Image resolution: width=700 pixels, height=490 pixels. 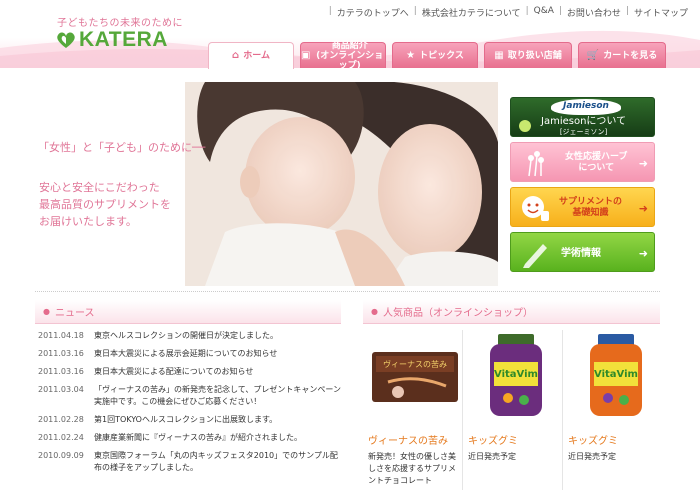 What do you see at coordinates (593, 55) in the screenshot?
I see `cart-icon: 🛒` at bounding box center [593, 55].